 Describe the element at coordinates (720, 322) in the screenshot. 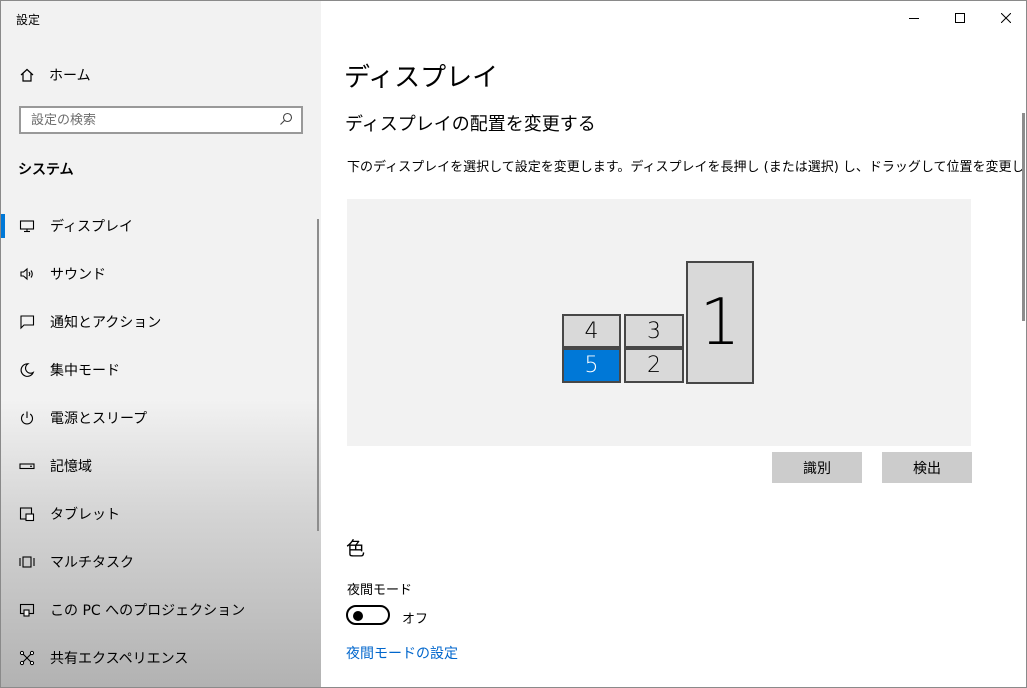

I see `monitor-1: 1` at that location.